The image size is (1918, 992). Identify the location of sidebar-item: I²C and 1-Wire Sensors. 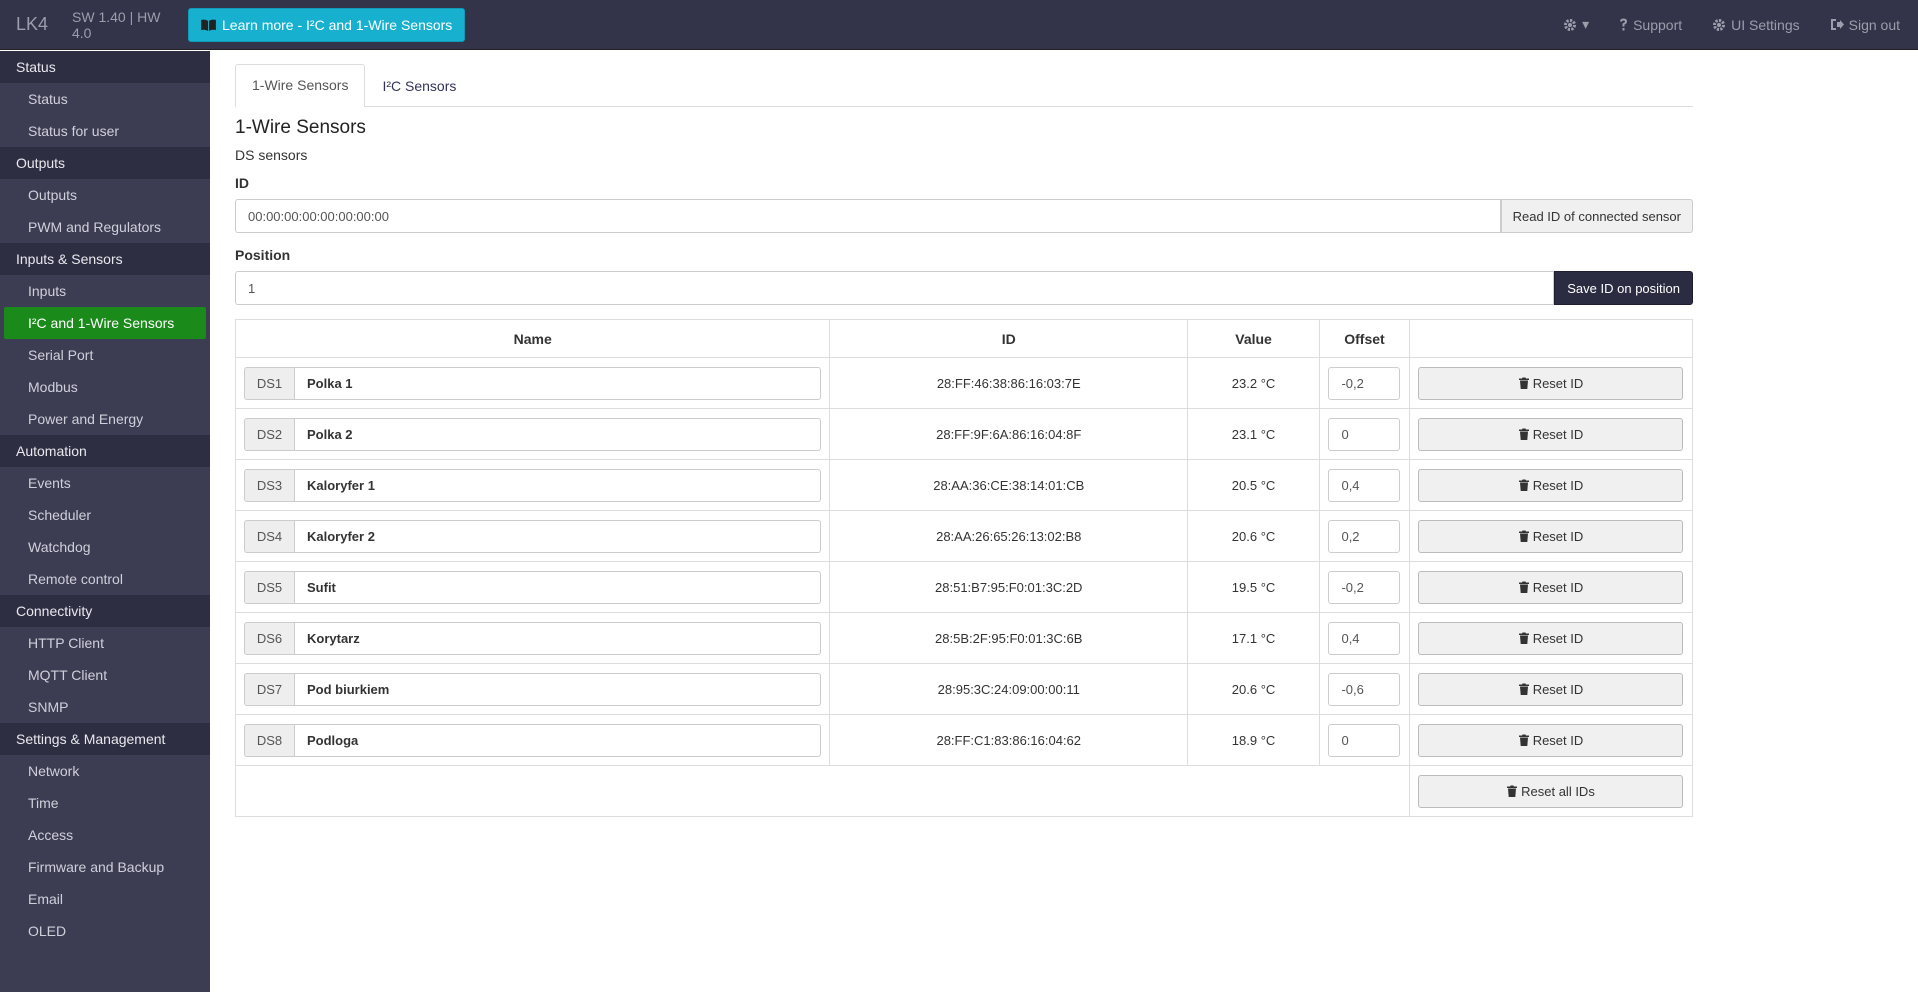
(105, 323).